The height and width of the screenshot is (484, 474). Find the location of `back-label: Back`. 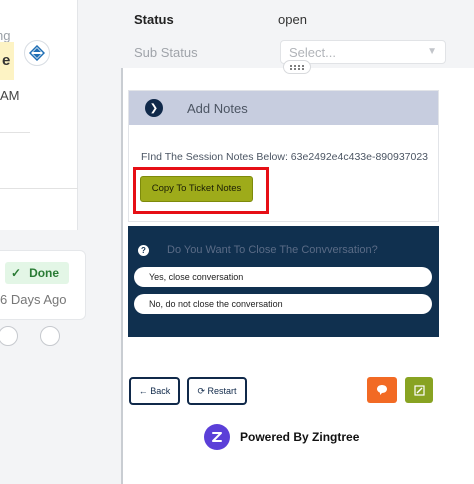

back-label: Back is located at coordinates (160, 391).